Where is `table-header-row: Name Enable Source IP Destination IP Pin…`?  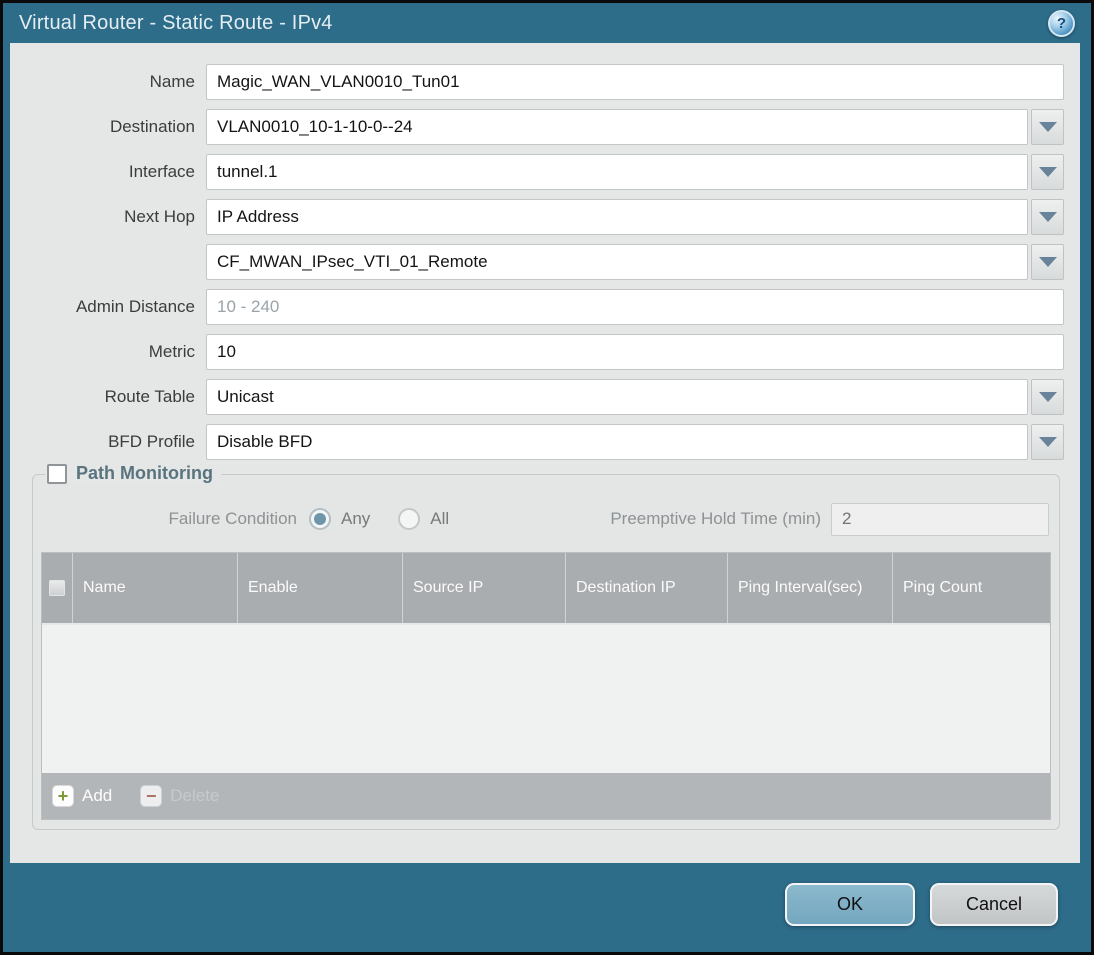 table-header-row: Name Enable Source IP Destination IP Pin… is located at coordinates (546, 587).